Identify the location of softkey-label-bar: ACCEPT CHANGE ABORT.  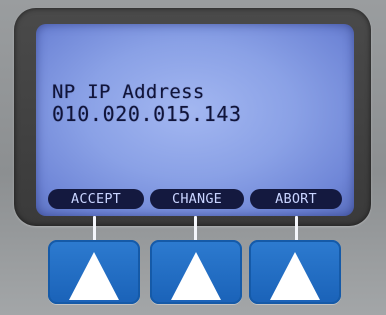
(195, 199).